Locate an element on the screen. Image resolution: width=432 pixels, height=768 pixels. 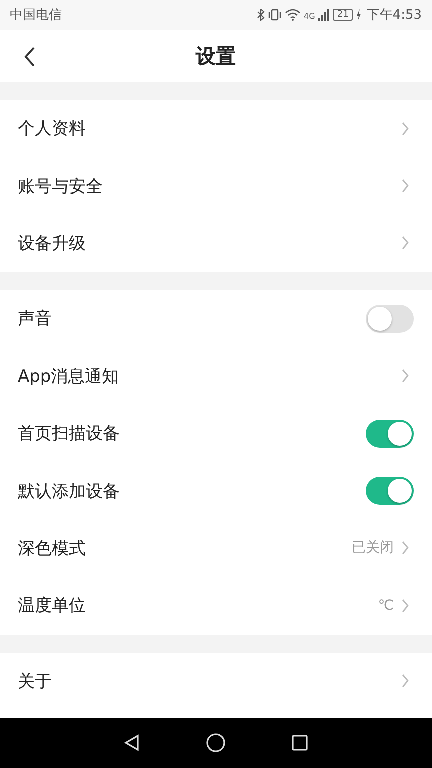
row-label: 温度单位 is located at coordinates (52, 606).